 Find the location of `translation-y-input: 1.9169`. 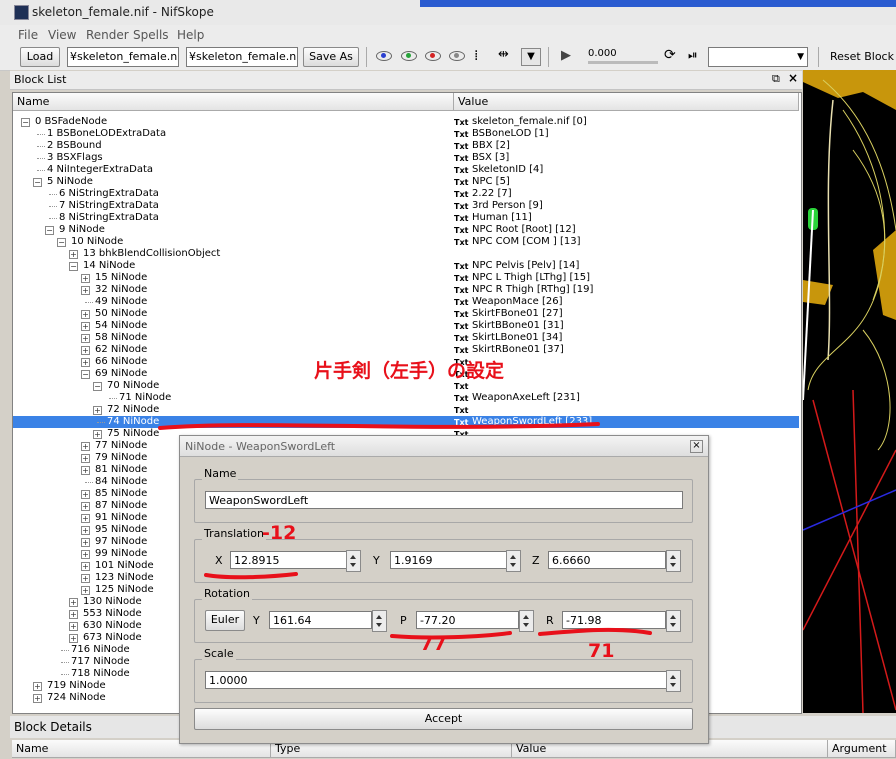

translation-y-input: 1.9169 is located at coordinates (448, 560).